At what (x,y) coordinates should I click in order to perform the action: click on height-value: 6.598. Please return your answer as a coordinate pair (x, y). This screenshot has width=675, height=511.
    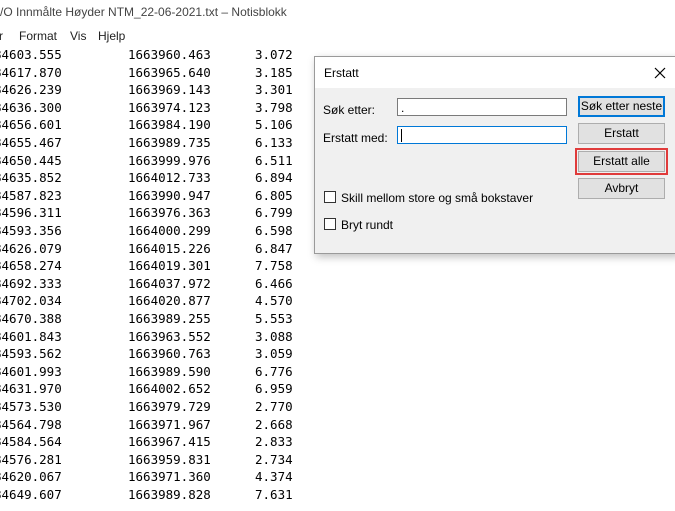
    Looking at the image, I should click on (274, 230).